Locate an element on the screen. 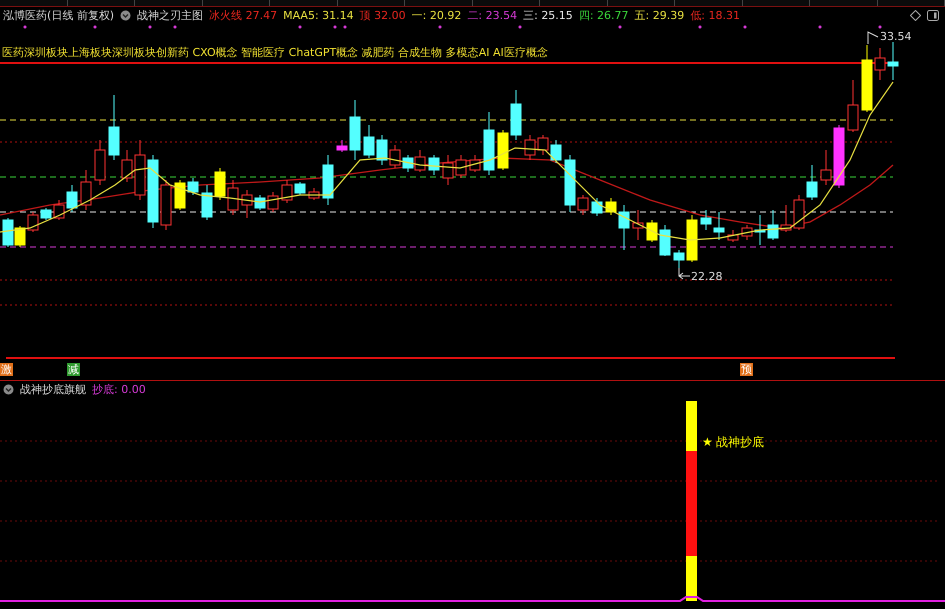 This screenshot has width=945, height=609. indicator-reading: 抄底: 0.00 is located at coordinates (119, 389).